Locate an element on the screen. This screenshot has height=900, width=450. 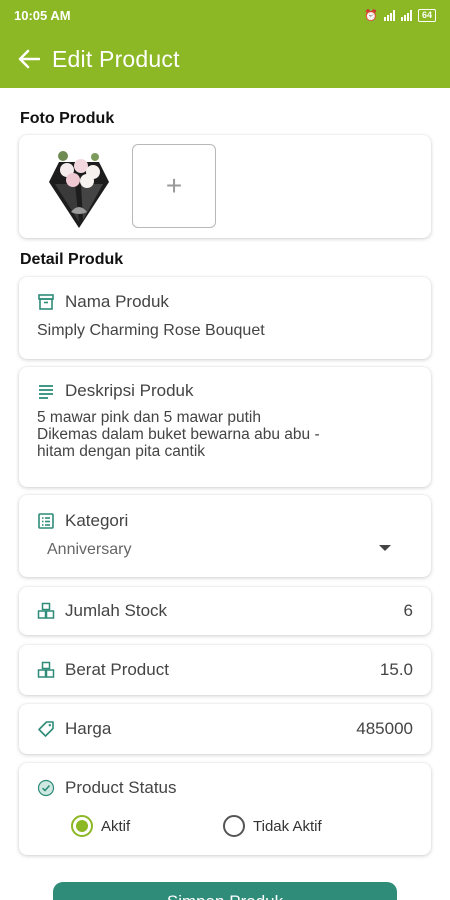
product-name-value: Simply Charming Rose Bouquet is located at coordinates (151, 330).